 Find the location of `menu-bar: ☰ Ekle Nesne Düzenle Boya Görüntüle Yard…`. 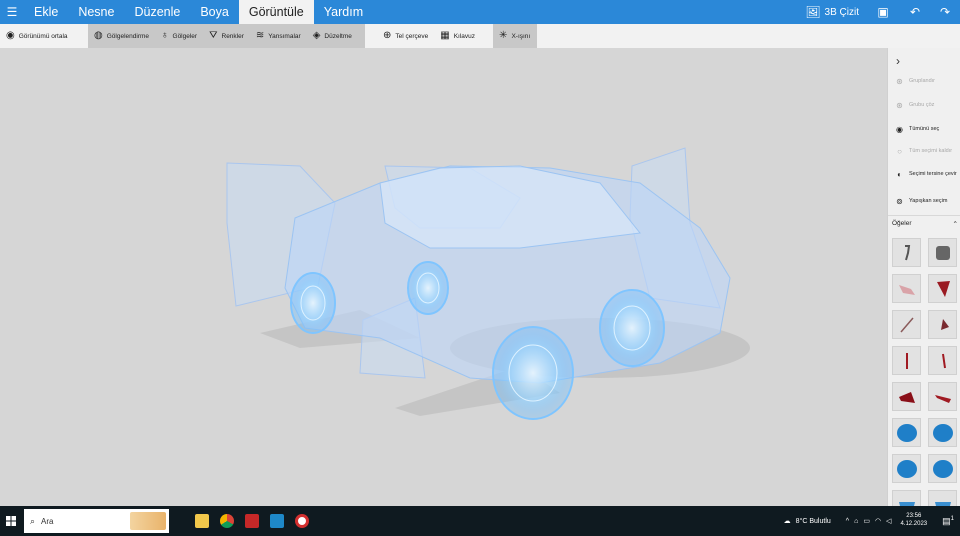

menu-bar: ☰ Ekle Nesne Düzenle Boya Görüntüle Yard… is located at coordinates (480, 12).